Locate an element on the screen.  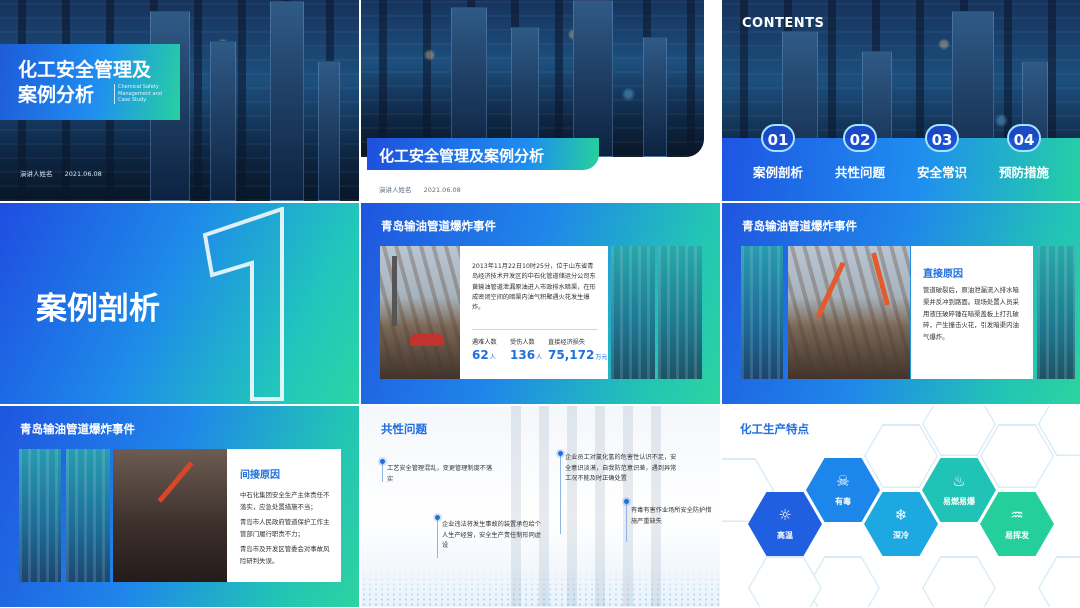
feature-cryogenic: ❄ 深冷 is located at coordinates (901, 524).